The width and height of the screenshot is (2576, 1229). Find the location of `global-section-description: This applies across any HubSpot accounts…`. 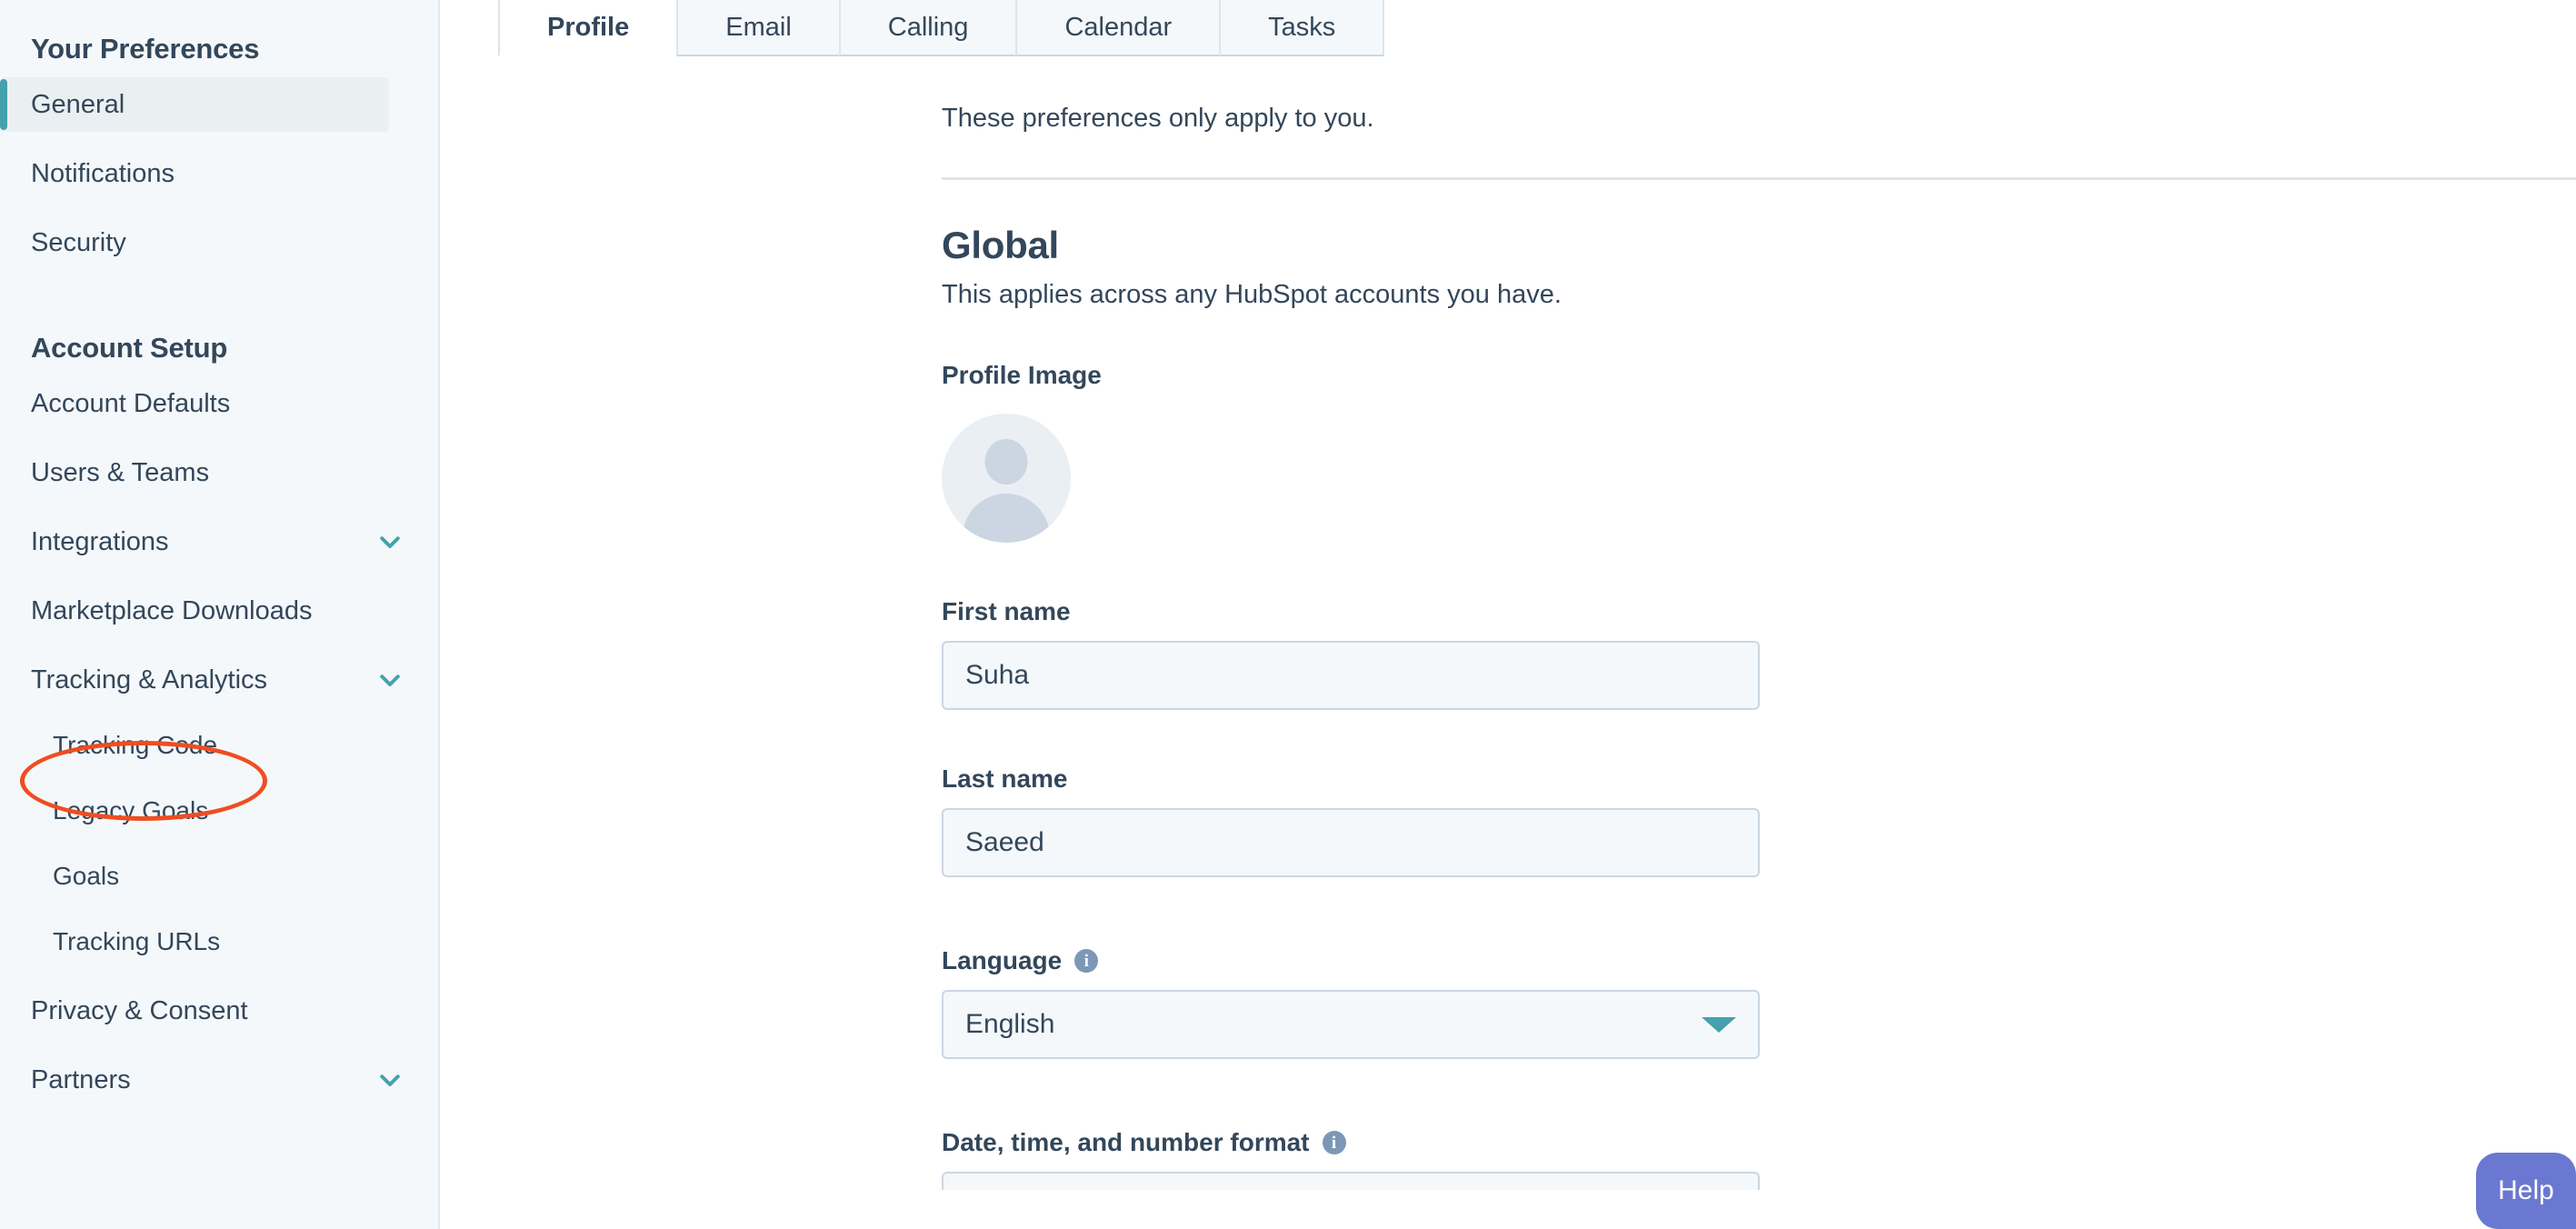

global-section-description: This applies across any HubSpot accounts… is located at coordinates (1252, 295).